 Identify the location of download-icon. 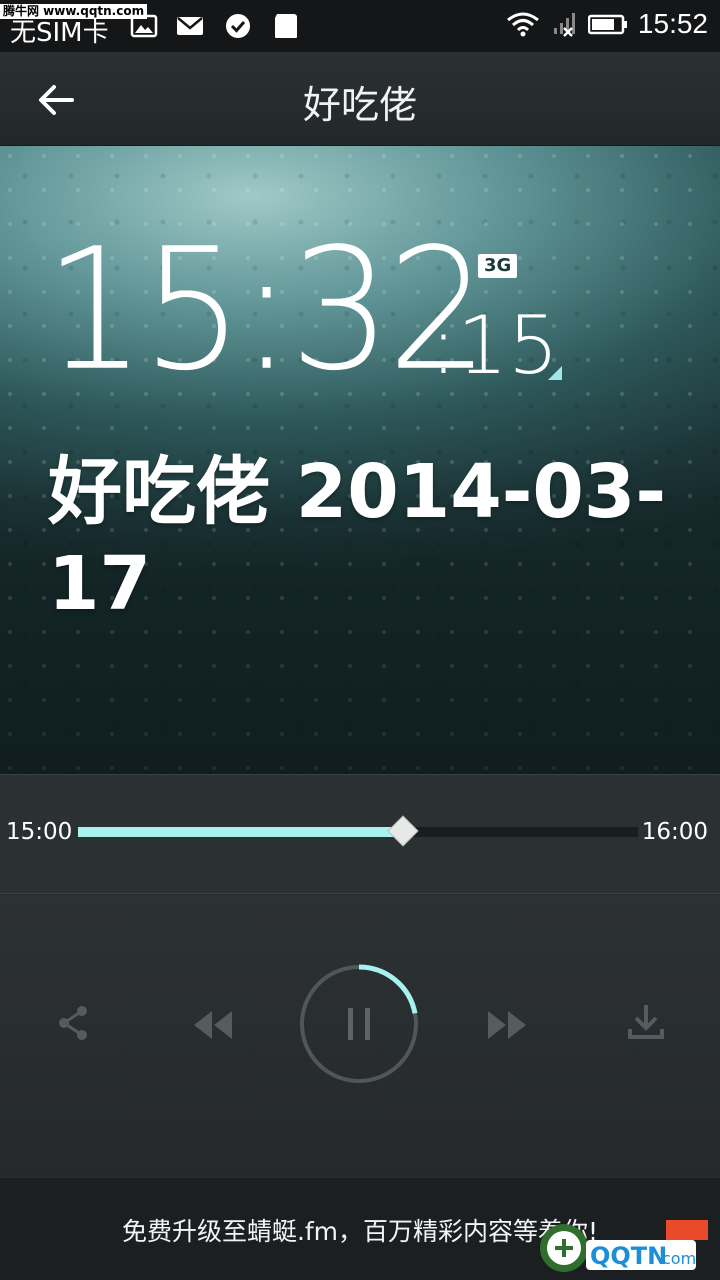
(646, 1022).